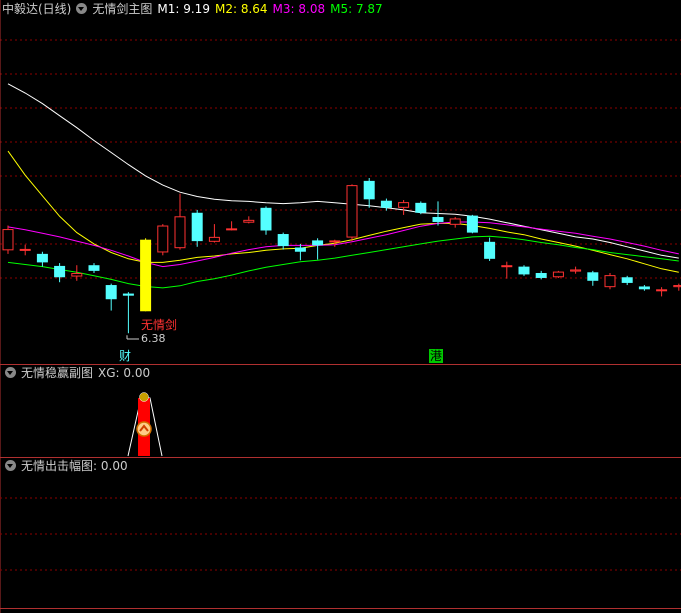 This screenshot has width=681, height=613. I want to click on up-arrow-icon, so click(144, 429).